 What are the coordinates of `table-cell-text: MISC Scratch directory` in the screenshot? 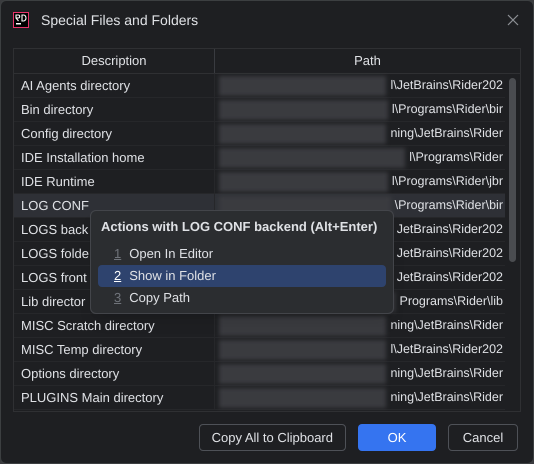 It's located at (88, 325).